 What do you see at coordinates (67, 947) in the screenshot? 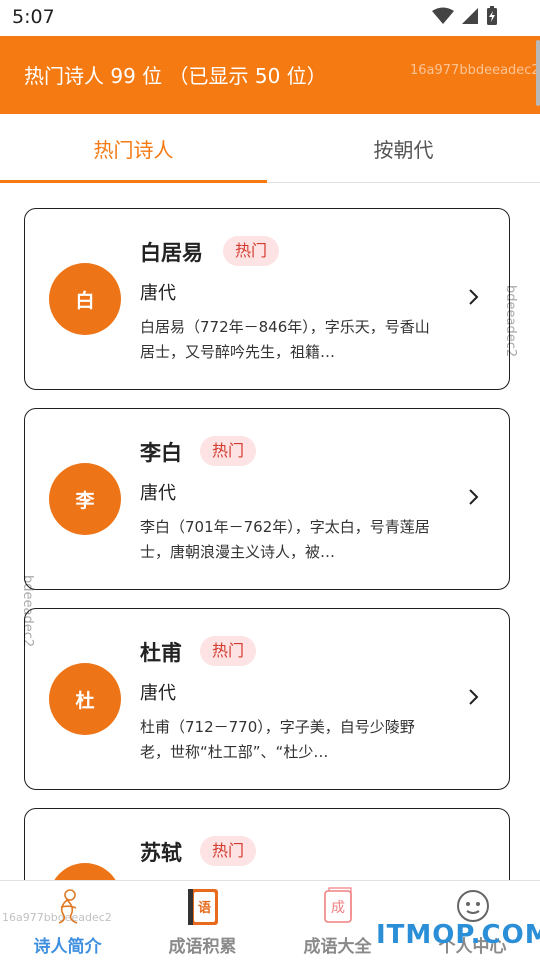
I see `nav-label: 诗人简介` at bounding box center [67, 947].